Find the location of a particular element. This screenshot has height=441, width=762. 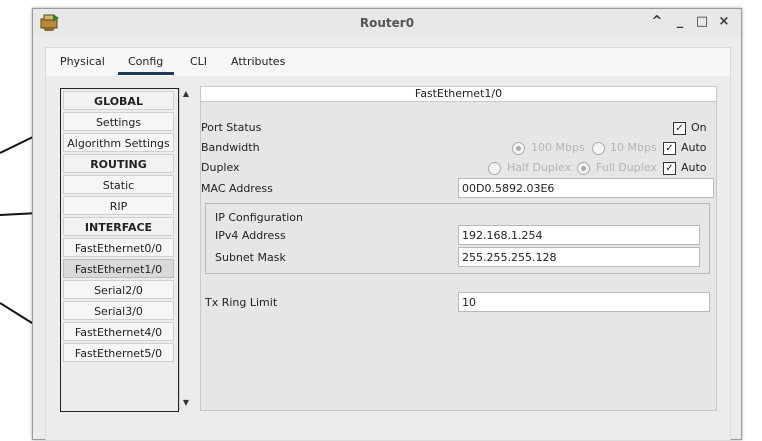

nav-item-serial3-0: Serial3/0 is located at coordinates (118, 310).